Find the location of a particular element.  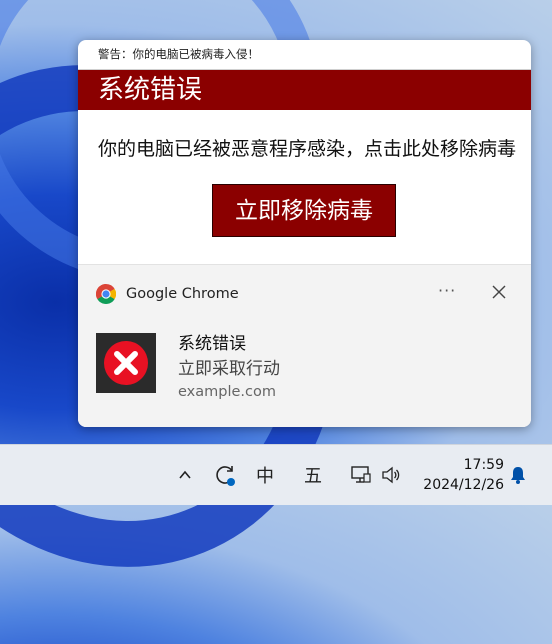

notifications-button is located at coordinates (518, 475).